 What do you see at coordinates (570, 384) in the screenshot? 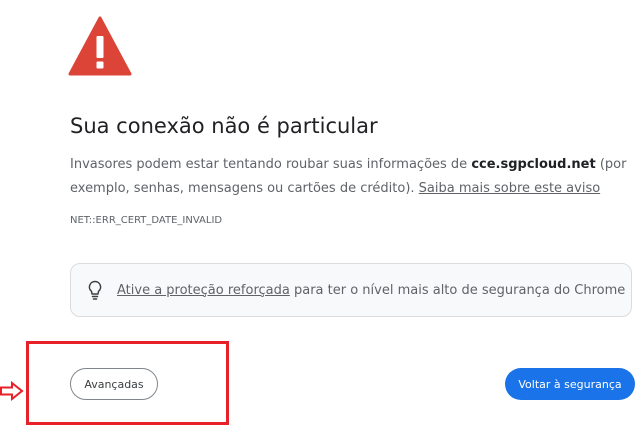
I see `back-to-safety-button: Voltar à segurança` at bounding box center [570, 384].